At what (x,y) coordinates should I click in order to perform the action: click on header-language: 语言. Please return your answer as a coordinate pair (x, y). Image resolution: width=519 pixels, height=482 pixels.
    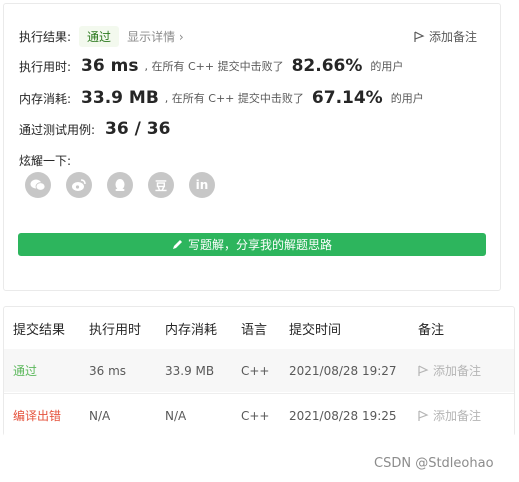
    Looking at the image, I should click on (254, 330).